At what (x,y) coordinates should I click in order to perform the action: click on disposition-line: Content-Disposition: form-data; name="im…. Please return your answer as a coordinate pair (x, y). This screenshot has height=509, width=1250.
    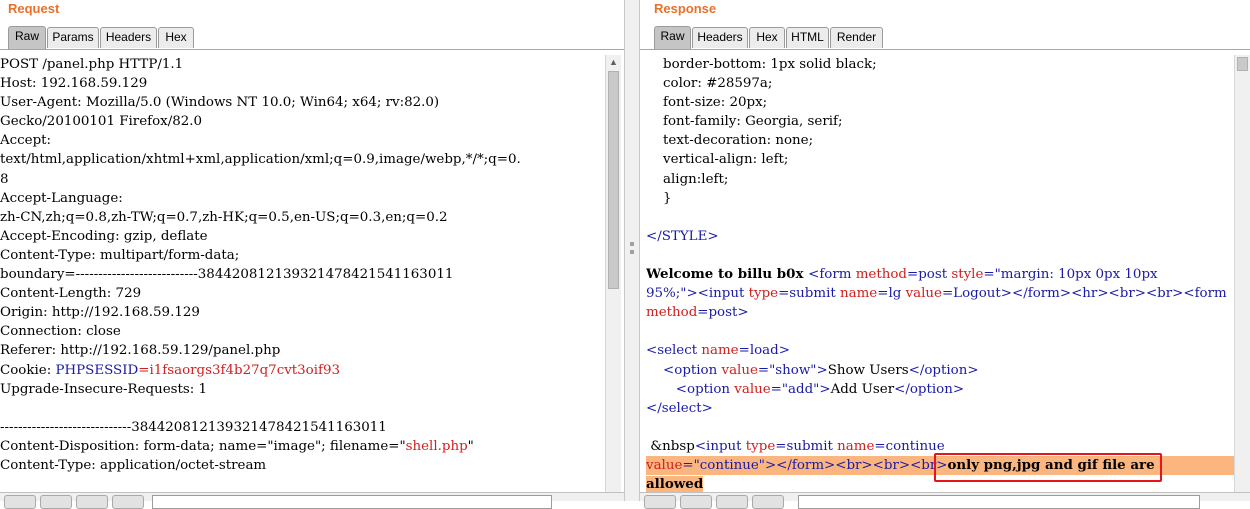
    Looking at the image, I should click on (302, 446).